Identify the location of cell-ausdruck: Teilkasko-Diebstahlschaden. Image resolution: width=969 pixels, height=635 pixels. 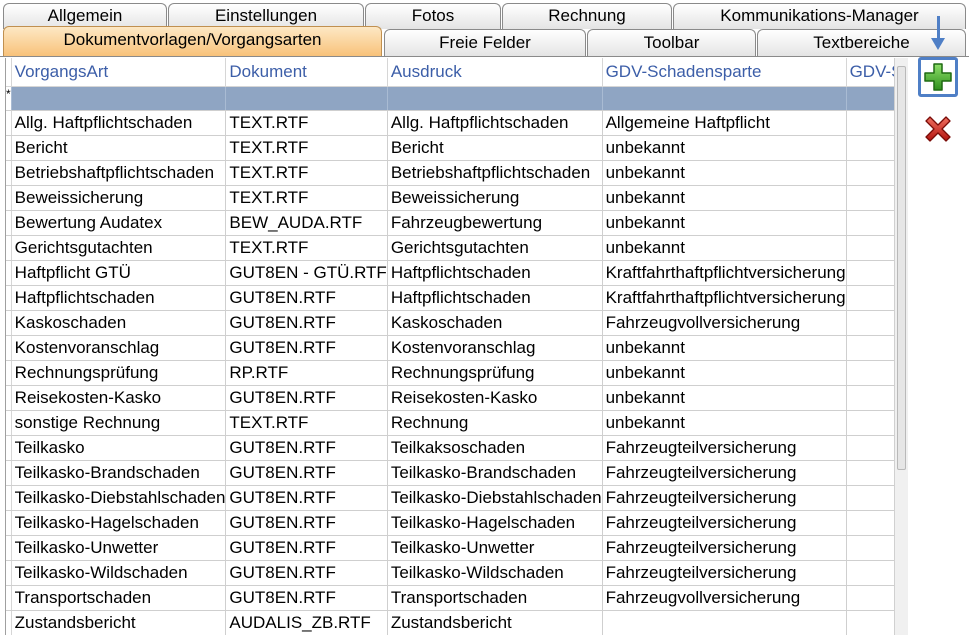
(495, 498).